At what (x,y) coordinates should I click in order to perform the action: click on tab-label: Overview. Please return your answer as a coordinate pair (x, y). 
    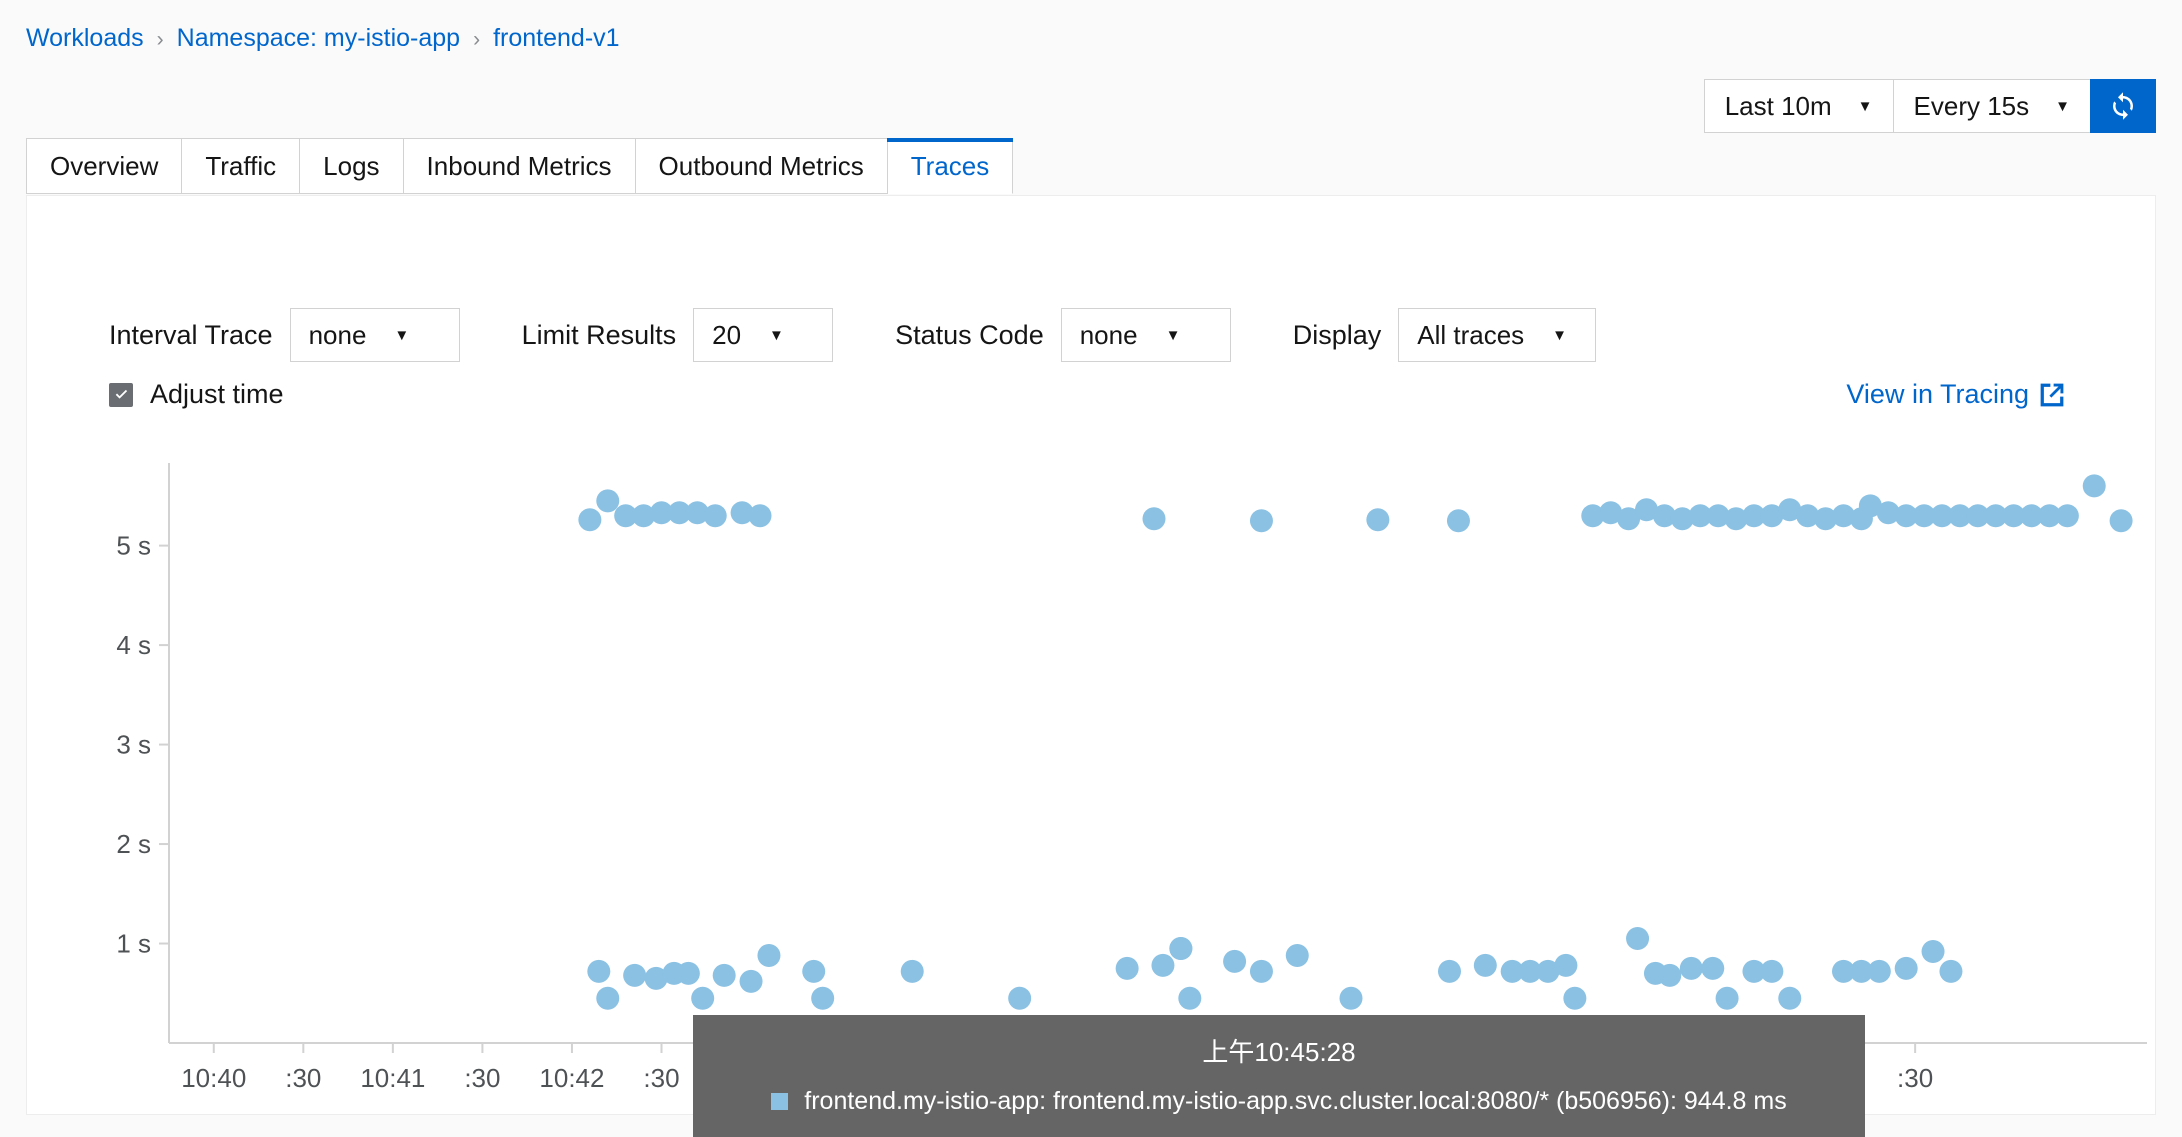
    Looking at the image, I should click on (104, 165).